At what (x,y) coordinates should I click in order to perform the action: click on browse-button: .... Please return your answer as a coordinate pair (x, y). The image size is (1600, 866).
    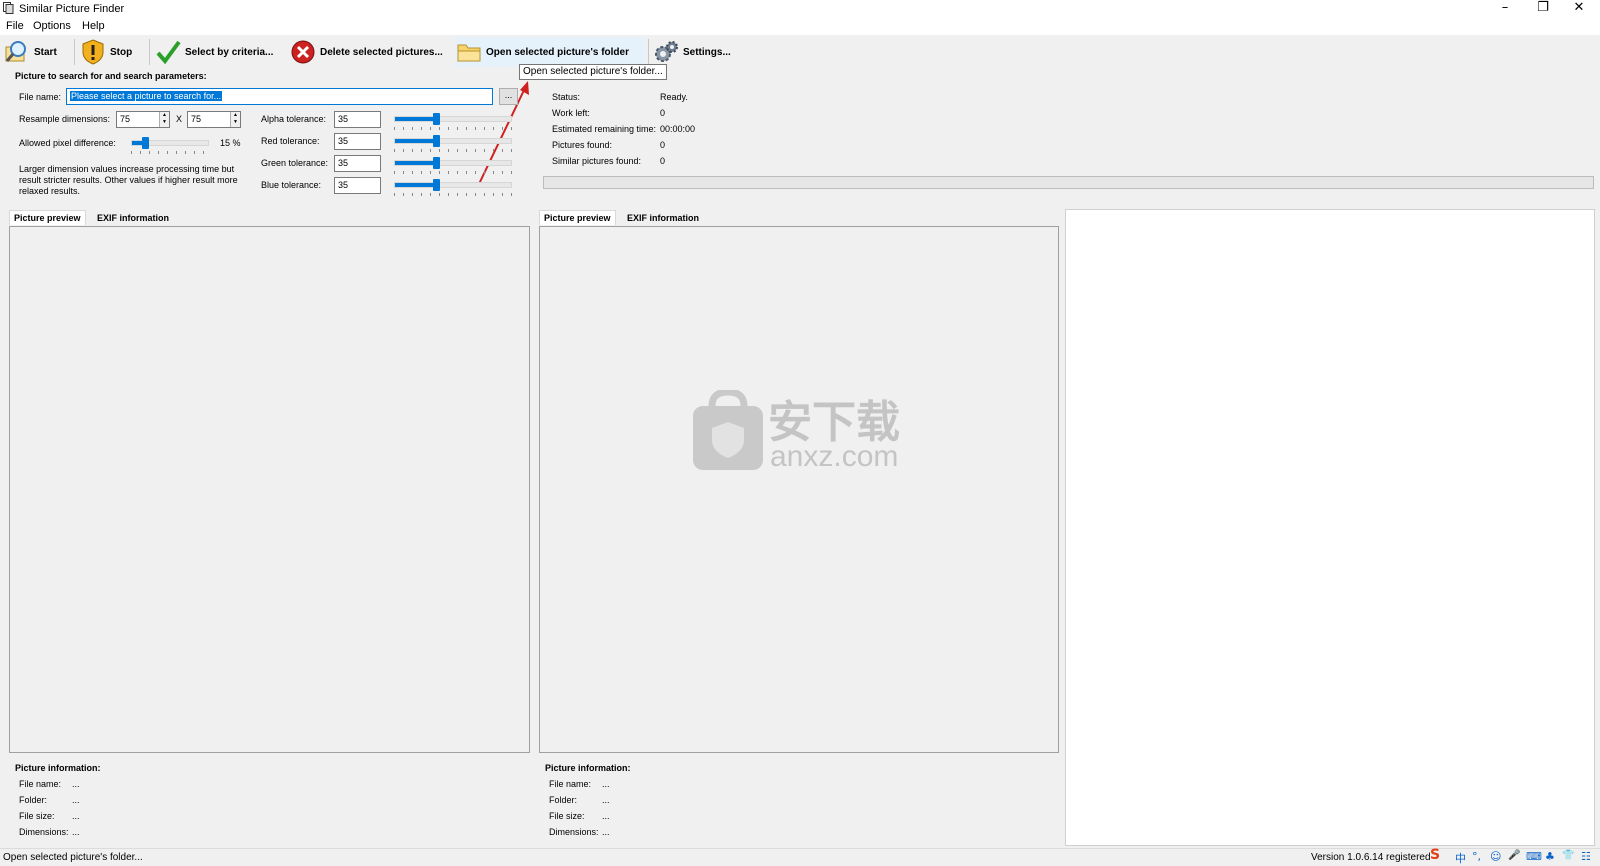
    Looking at the image, I should click on (508, 96).